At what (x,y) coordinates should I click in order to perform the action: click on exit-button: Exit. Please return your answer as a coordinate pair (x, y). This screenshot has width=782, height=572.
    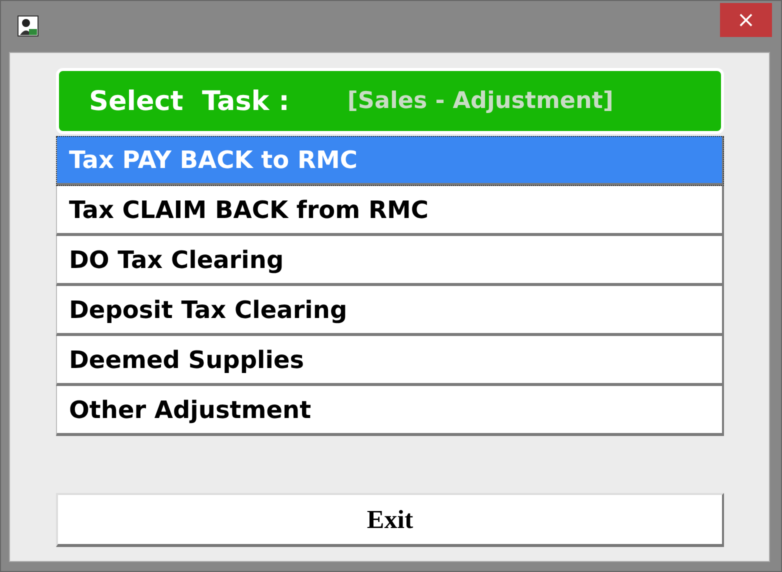
    Looking at the image, I should click on (390, 520).